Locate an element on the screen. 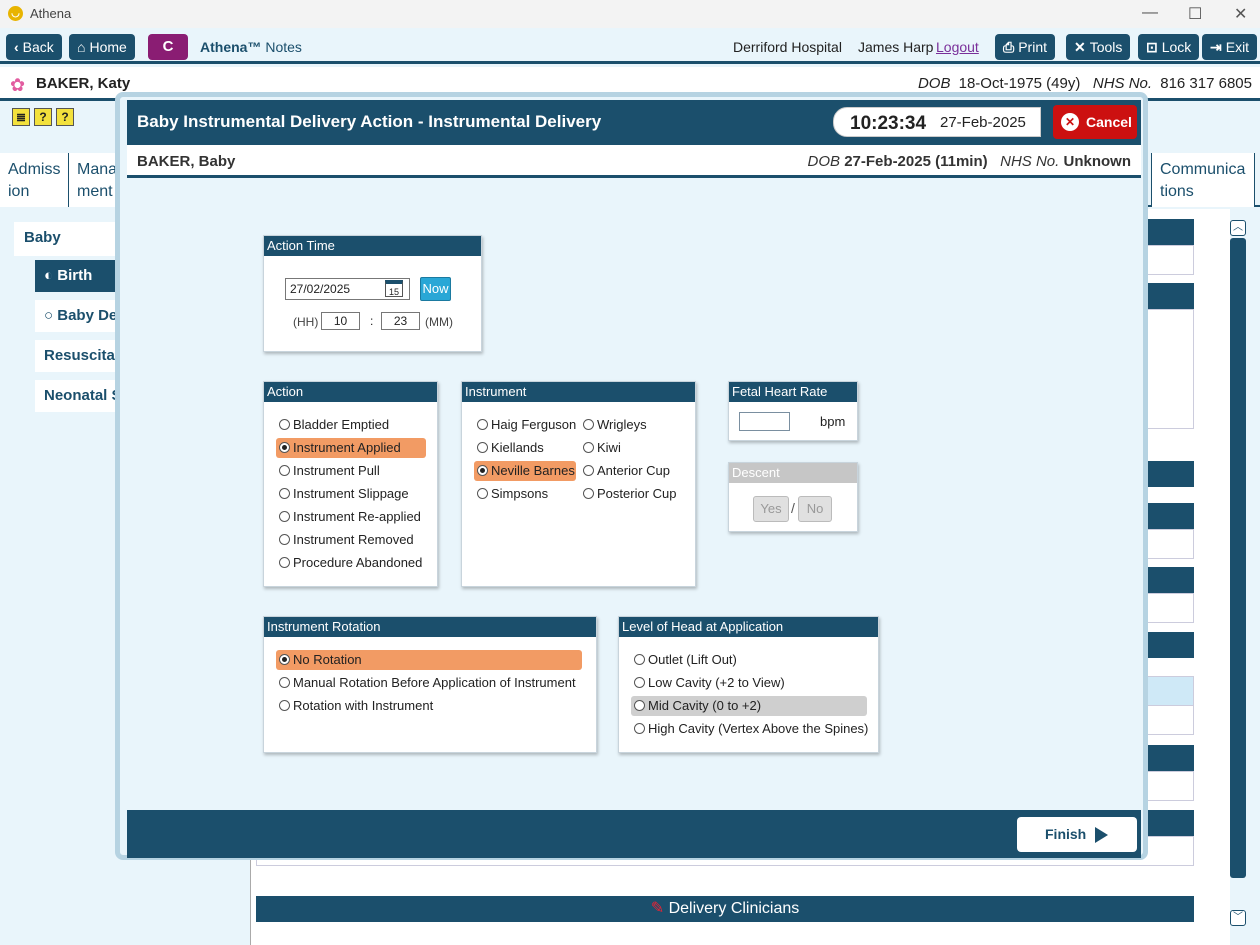 Image resolution: width=1260 pixels, height=945 pixels. instrument-option: Anterior Cup is located at coordinates (635, 471).